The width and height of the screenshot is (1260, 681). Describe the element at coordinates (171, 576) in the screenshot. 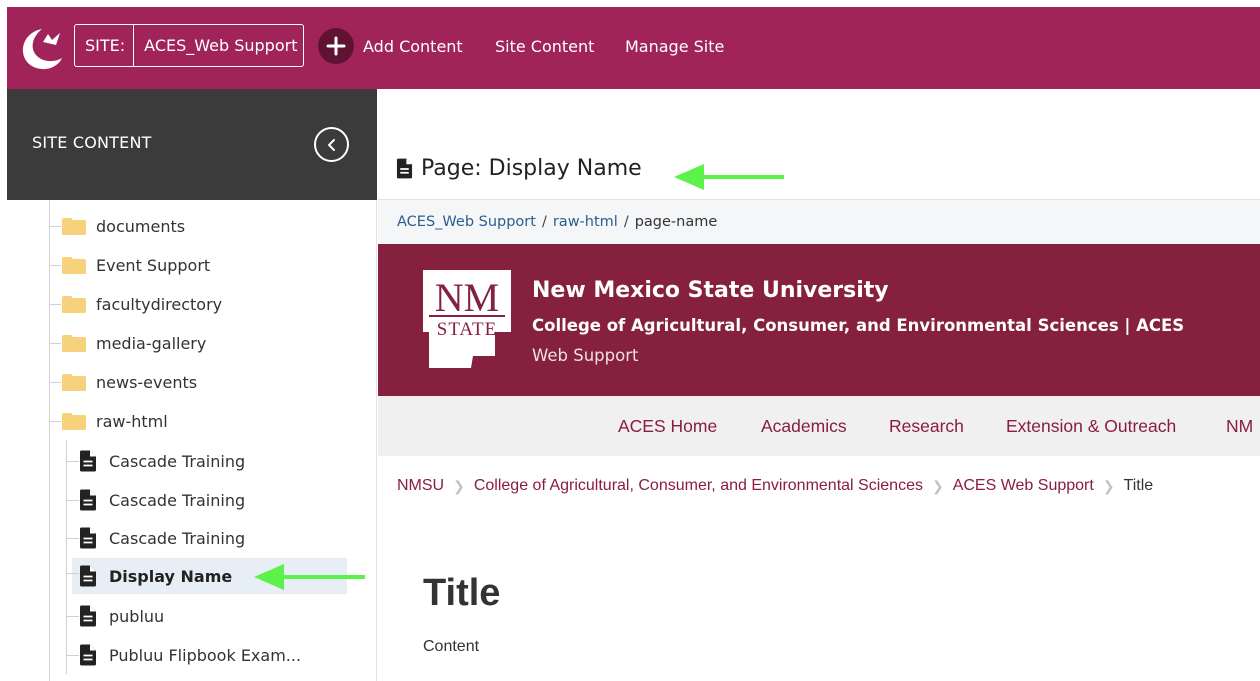

I see `tree-item-label: Display Name` at that location.